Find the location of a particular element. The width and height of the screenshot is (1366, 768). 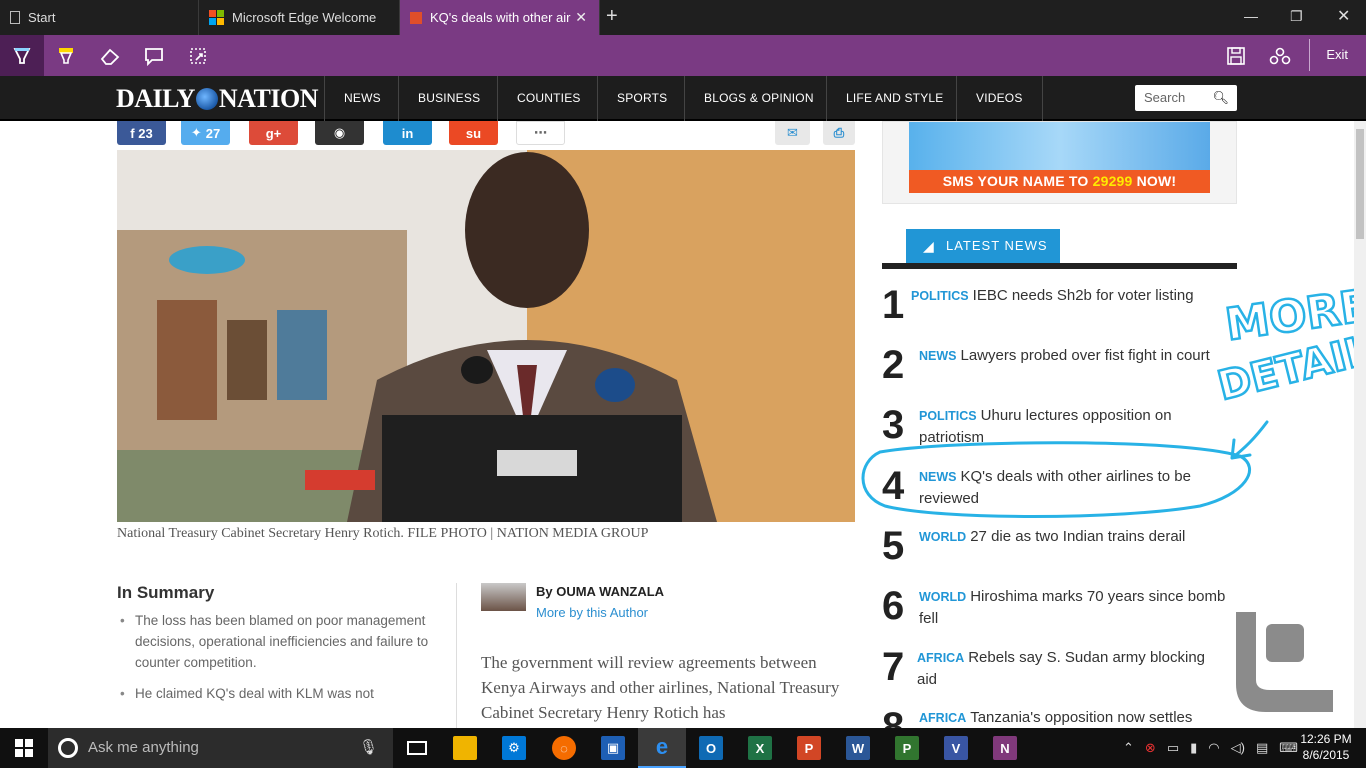

remote-desktop-app: ▣ is located at coordinates (613, 748).